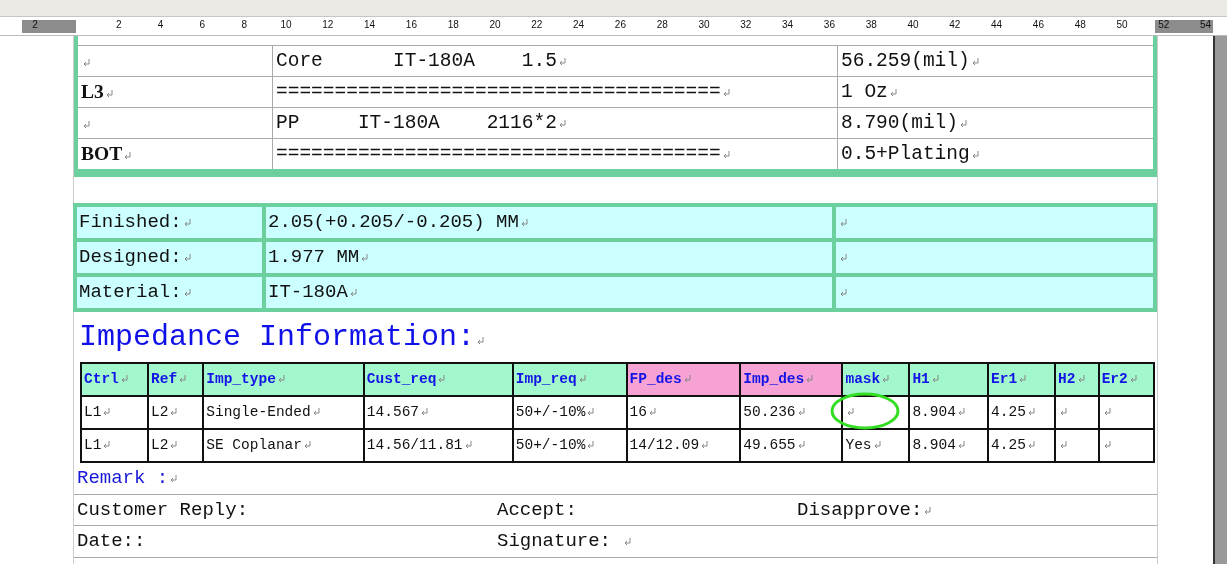 This screenshot has height=564, width=1227. Describe the element at coordinates (829, 24) in the screenshot. I see `ruler-number: 36` at that location.